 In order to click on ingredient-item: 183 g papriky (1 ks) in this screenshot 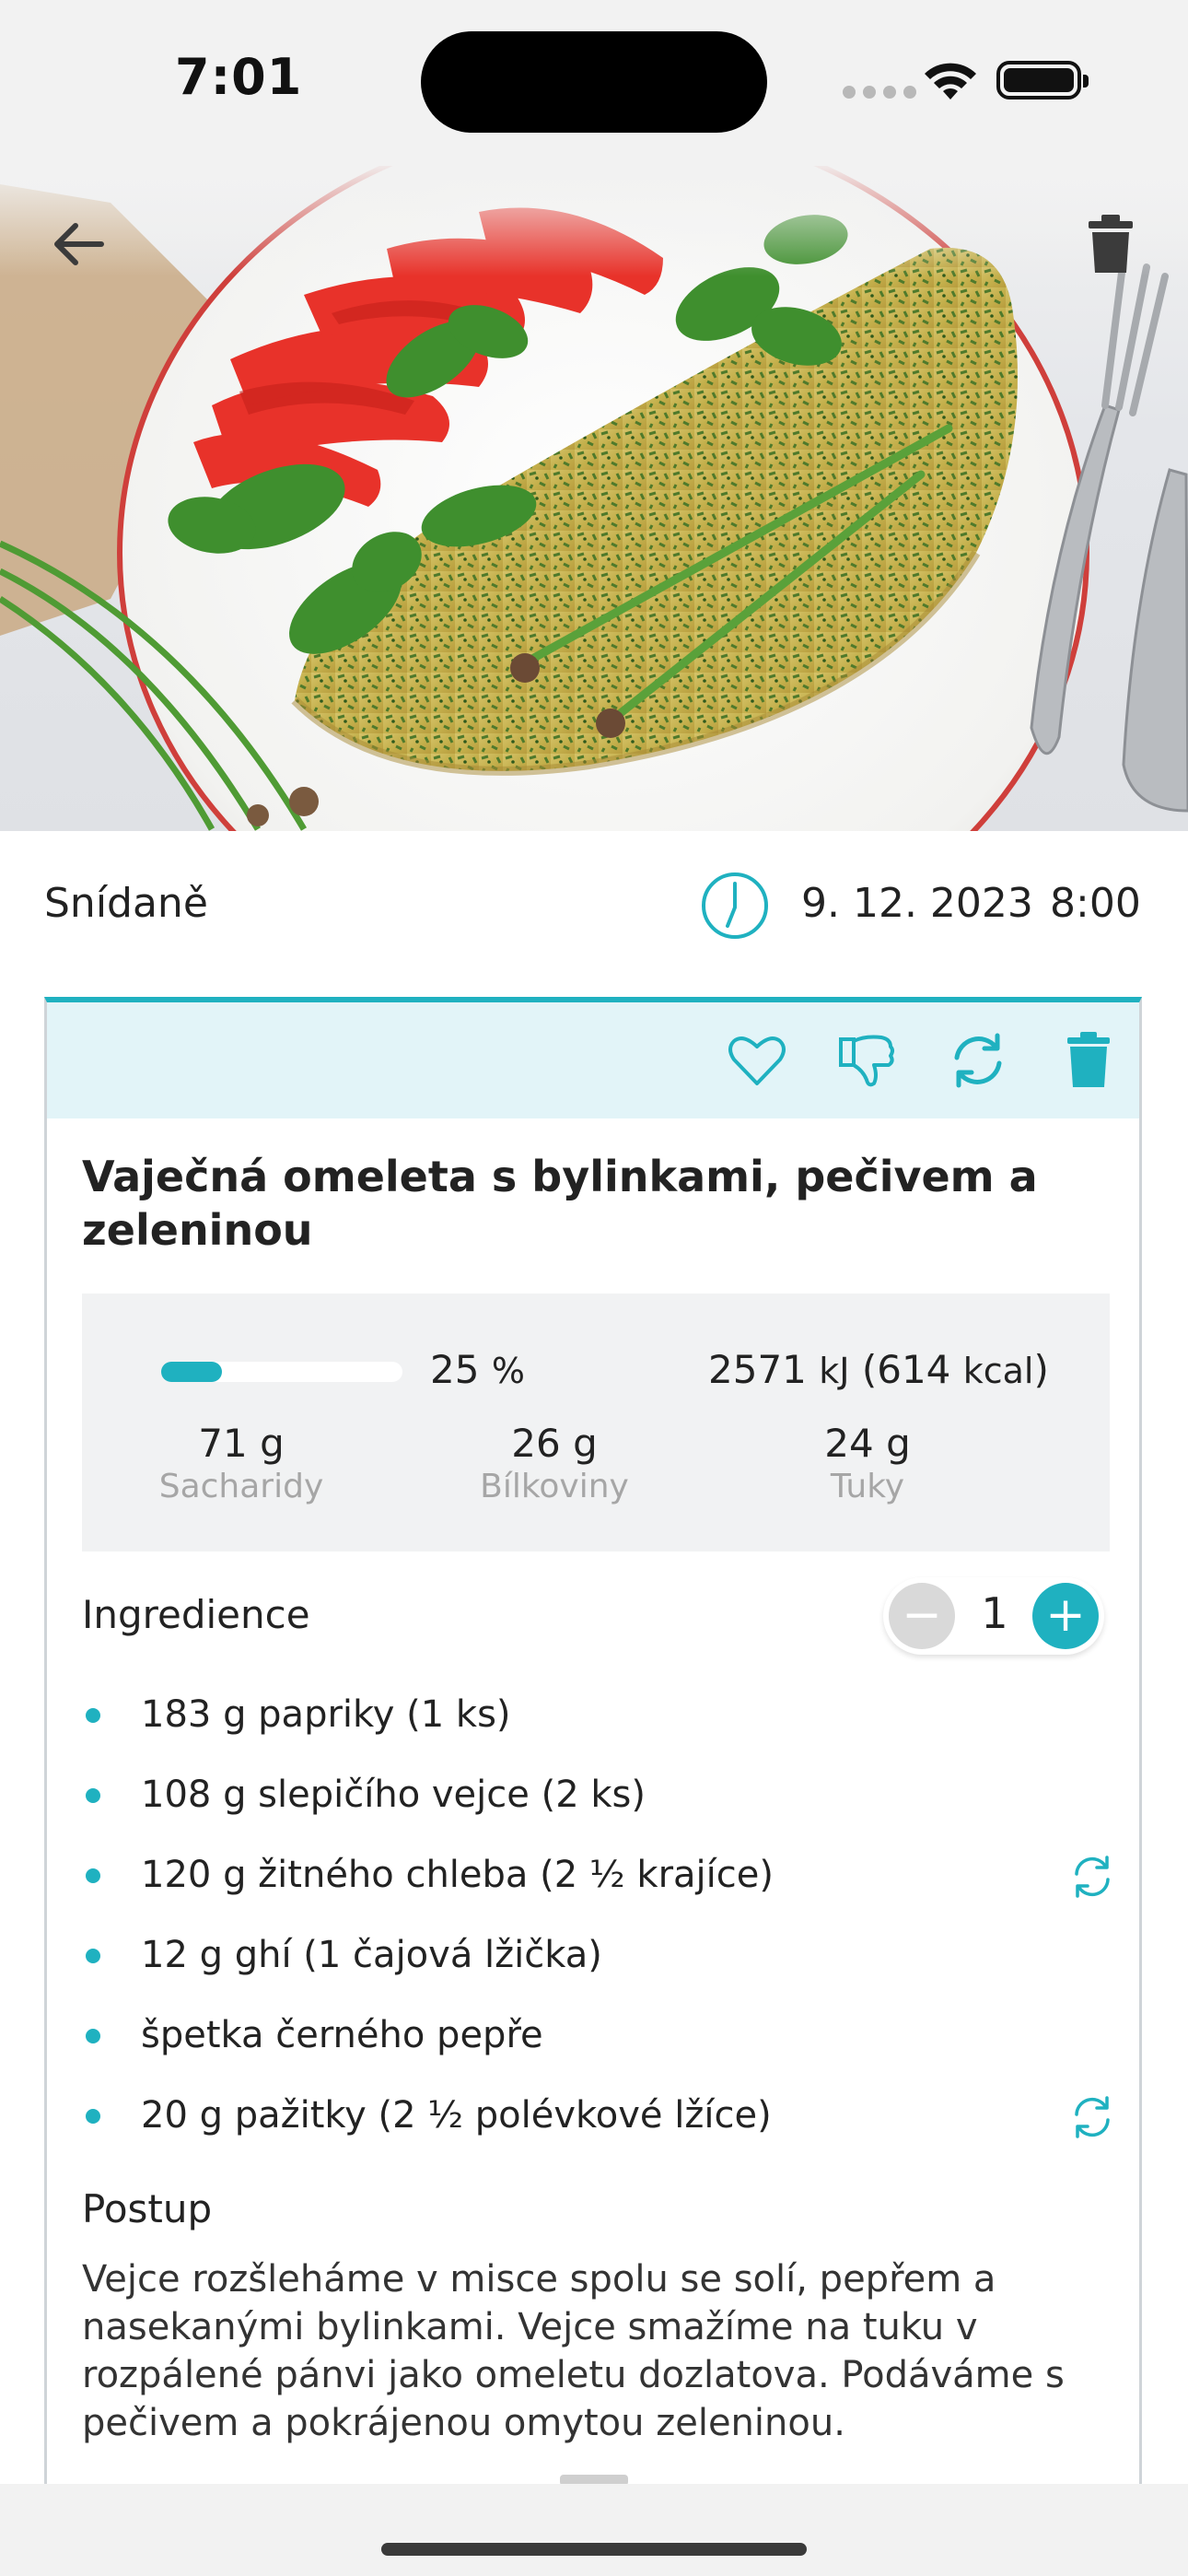, I will do `click(593, 1724)`.